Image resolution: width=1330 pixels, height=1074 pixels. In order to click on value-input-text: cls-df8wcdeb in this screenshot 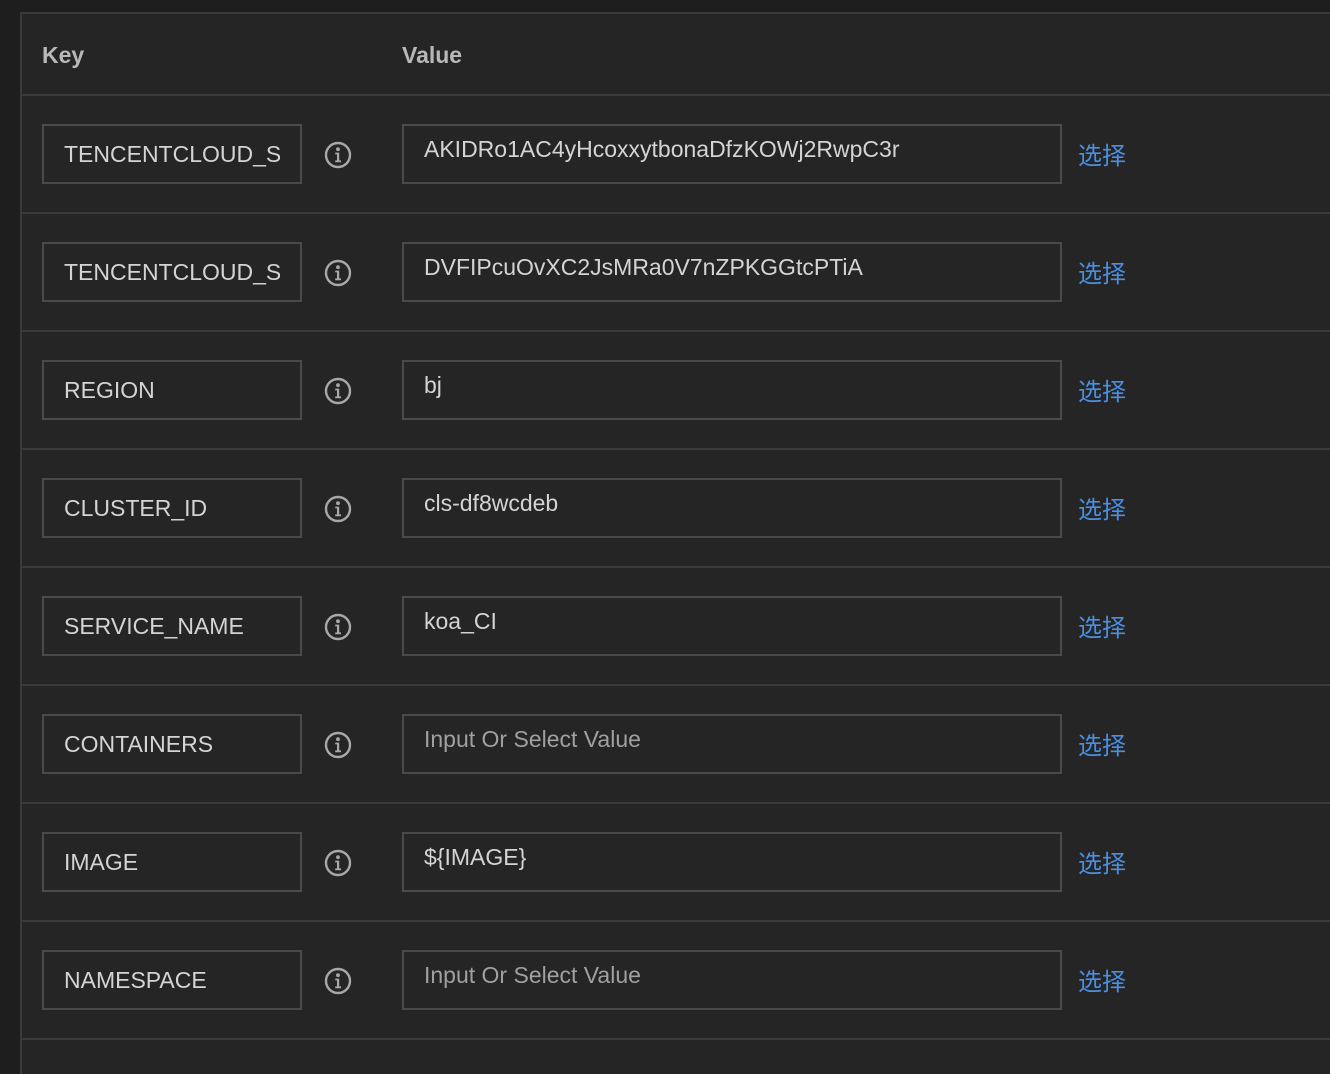, I will do `click(491, 503)`.